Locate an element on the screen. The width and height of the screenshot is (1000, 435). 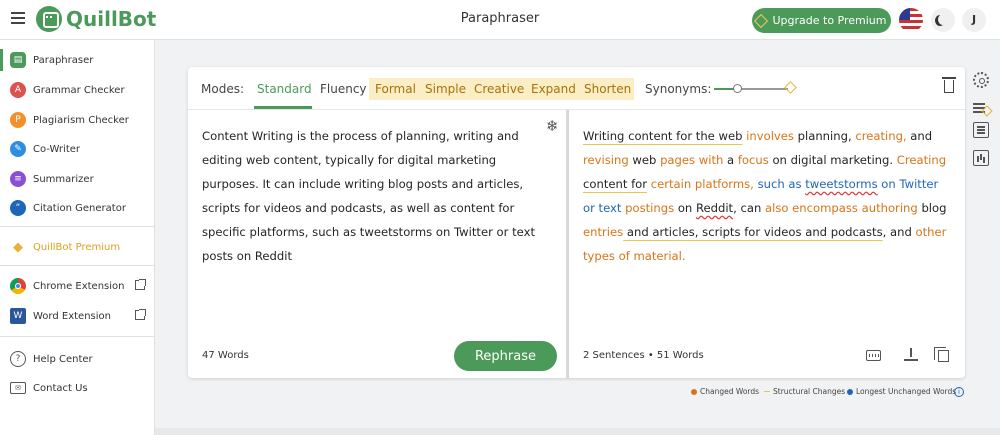
output-segment: tweetstorms is located at coordinates (841, 184).